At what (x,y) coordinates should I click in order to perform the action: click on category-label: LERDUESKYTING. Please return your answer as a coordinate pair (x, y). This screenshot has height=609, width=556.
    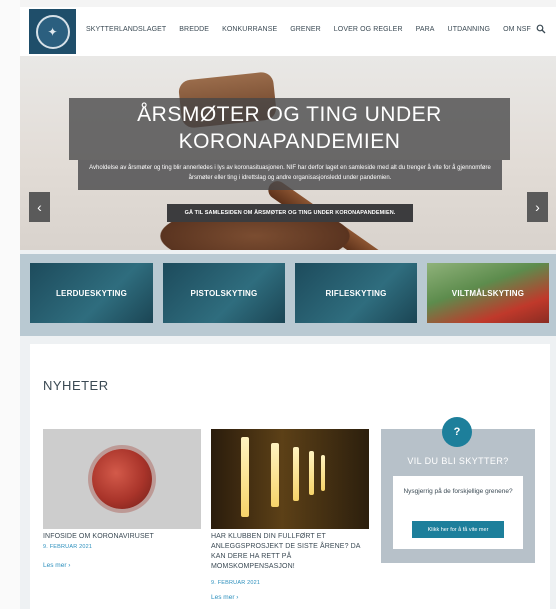
    Looking at the image, I should click on (91, 293).